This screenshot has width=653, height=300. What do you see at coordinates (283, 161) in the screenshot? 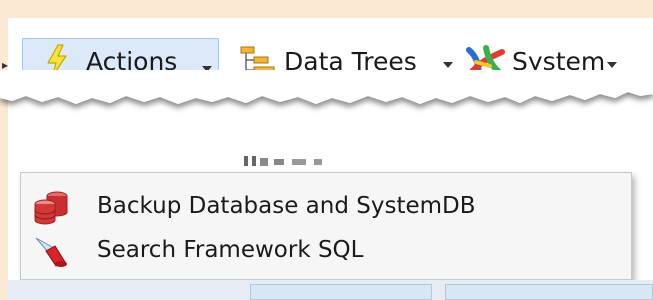
I see `obscured-text-fragment` at bounding box center [283, 161].